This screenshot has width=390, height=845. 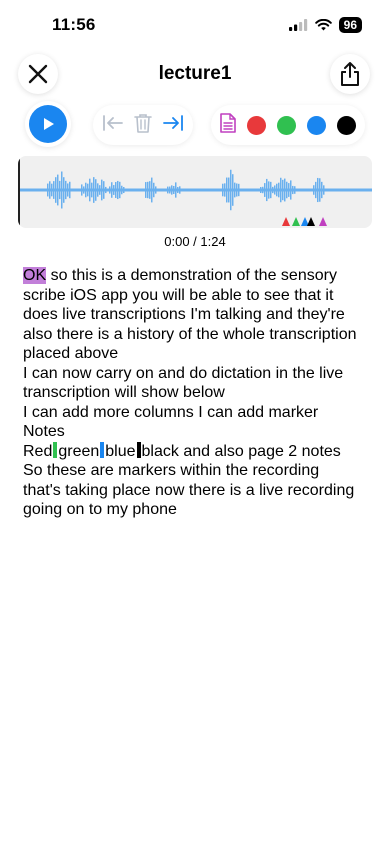 What do you see at coordinates (113, 125) in the screenshot?
I see `skip-start-button` at bounding box center [113, 125].